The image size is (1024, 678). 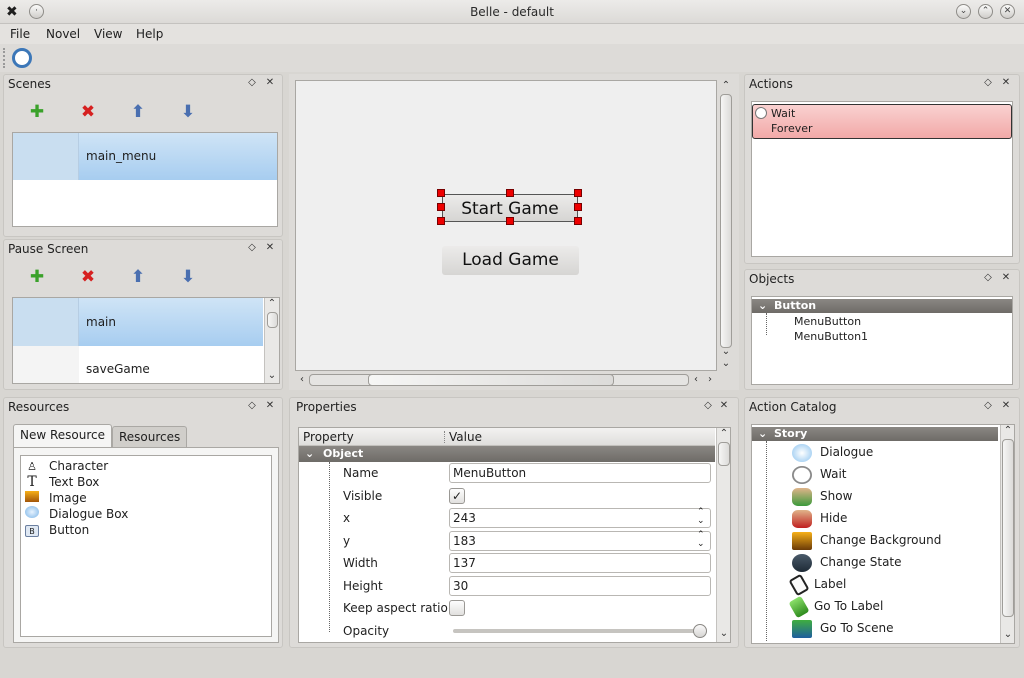 I want to click on property-value-field: 137, so click(x=580, y=563).